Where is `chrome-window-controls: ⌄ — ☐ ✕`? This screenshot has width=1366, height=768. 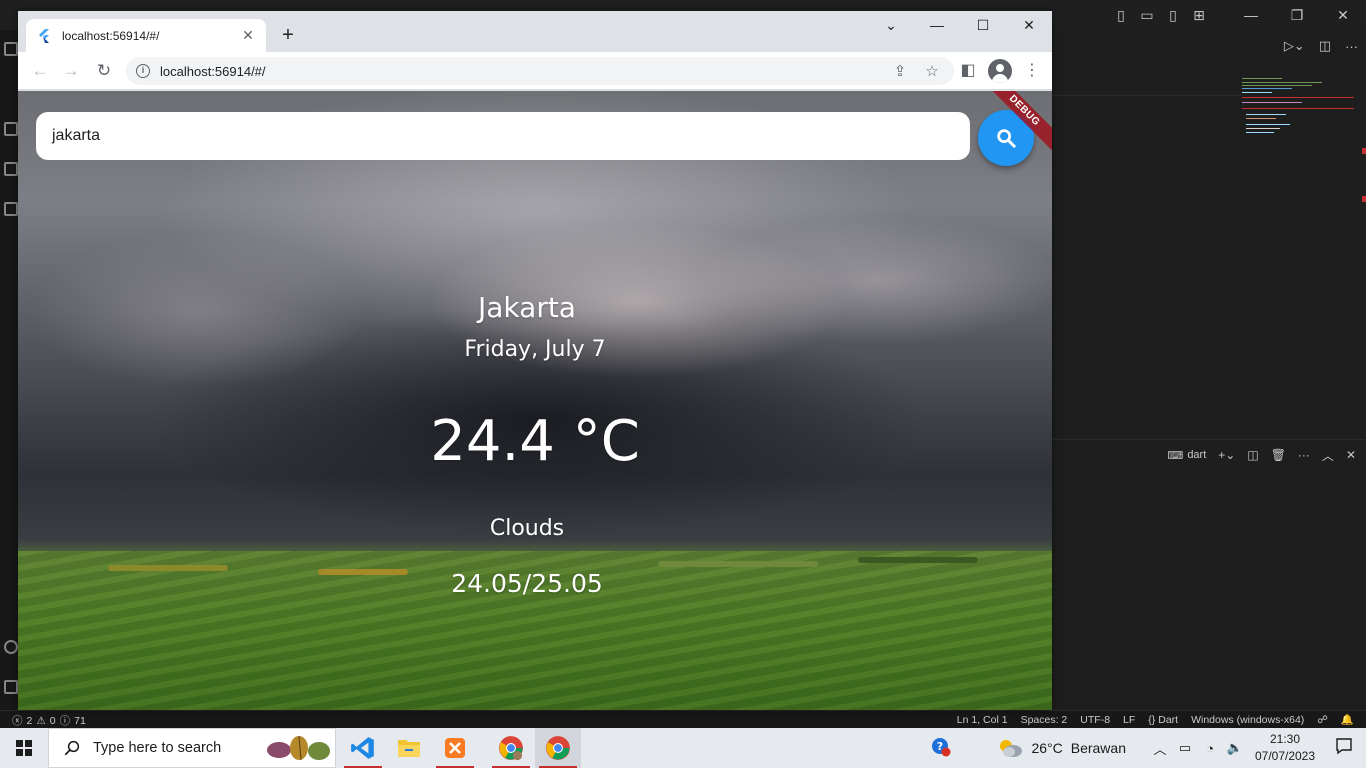
chrome-window-controls: ⌄ — ☐ ✕ is located at coordinates (960, 25).